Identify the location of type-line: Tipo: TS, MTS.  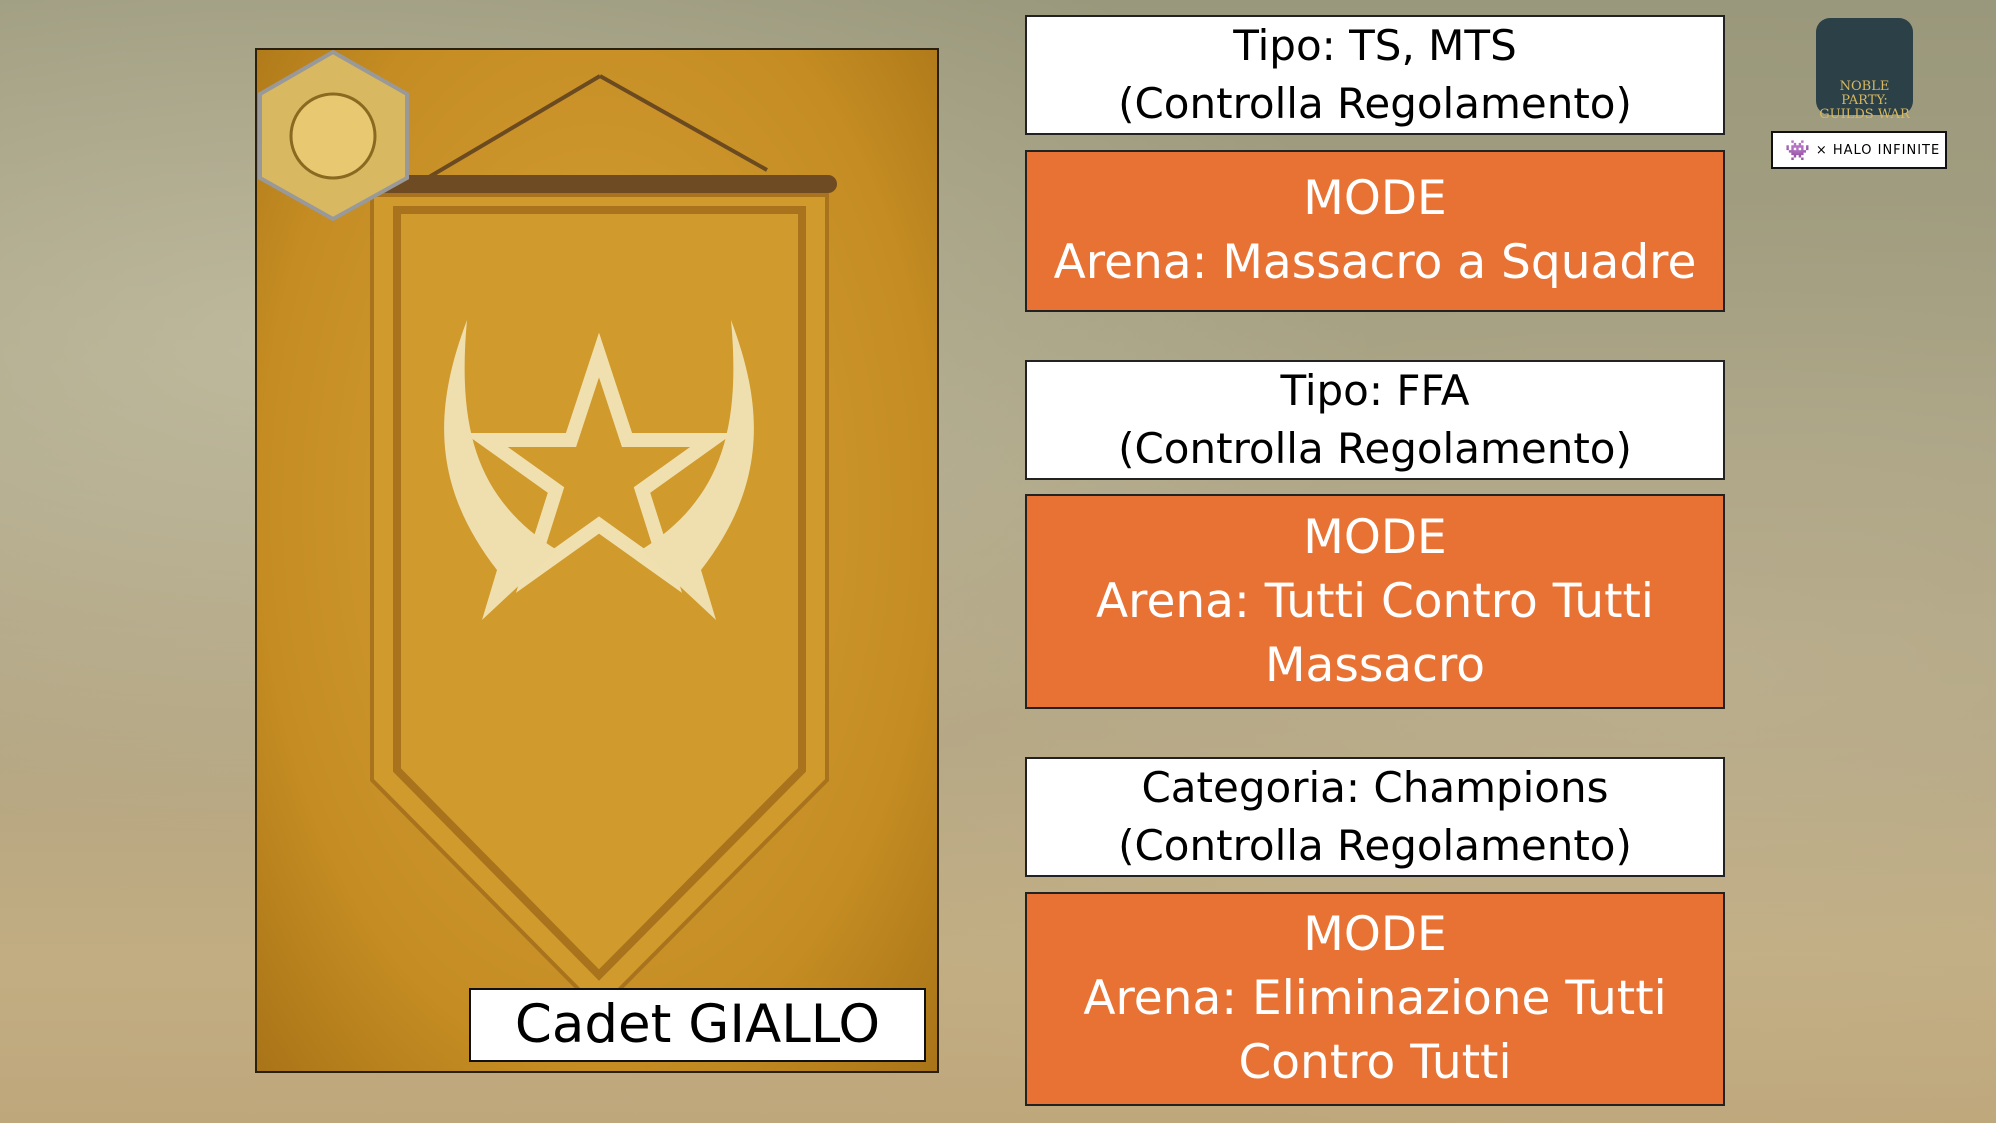
(1375, 45).